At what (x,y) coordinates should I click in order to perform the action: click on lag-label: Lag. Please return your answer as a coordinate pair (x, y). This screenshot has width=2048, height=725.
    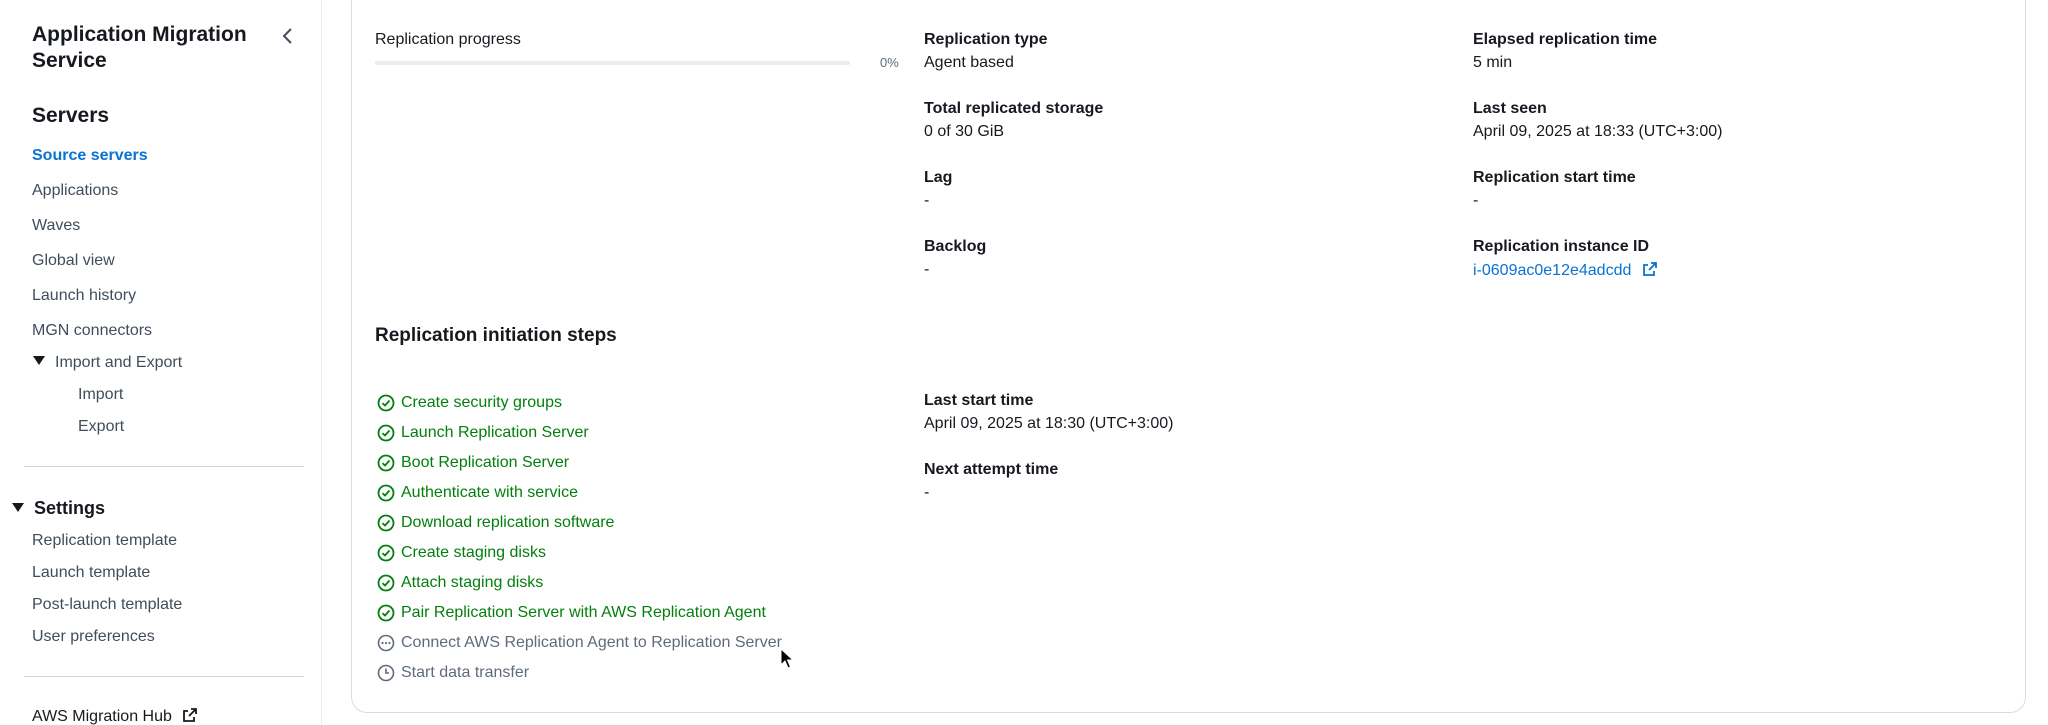
    Looking at the image, I should click on (938, 177).